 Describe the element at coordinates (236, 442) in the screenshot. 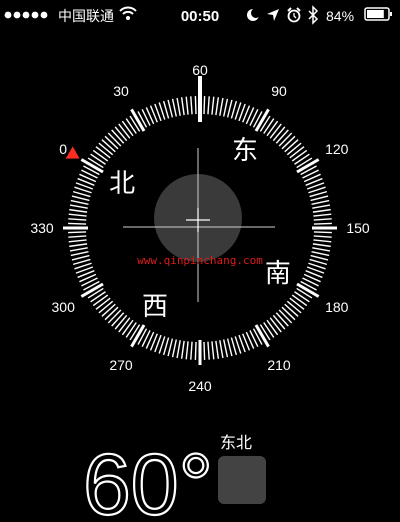

I see `heading-direction: 东北` at that location.